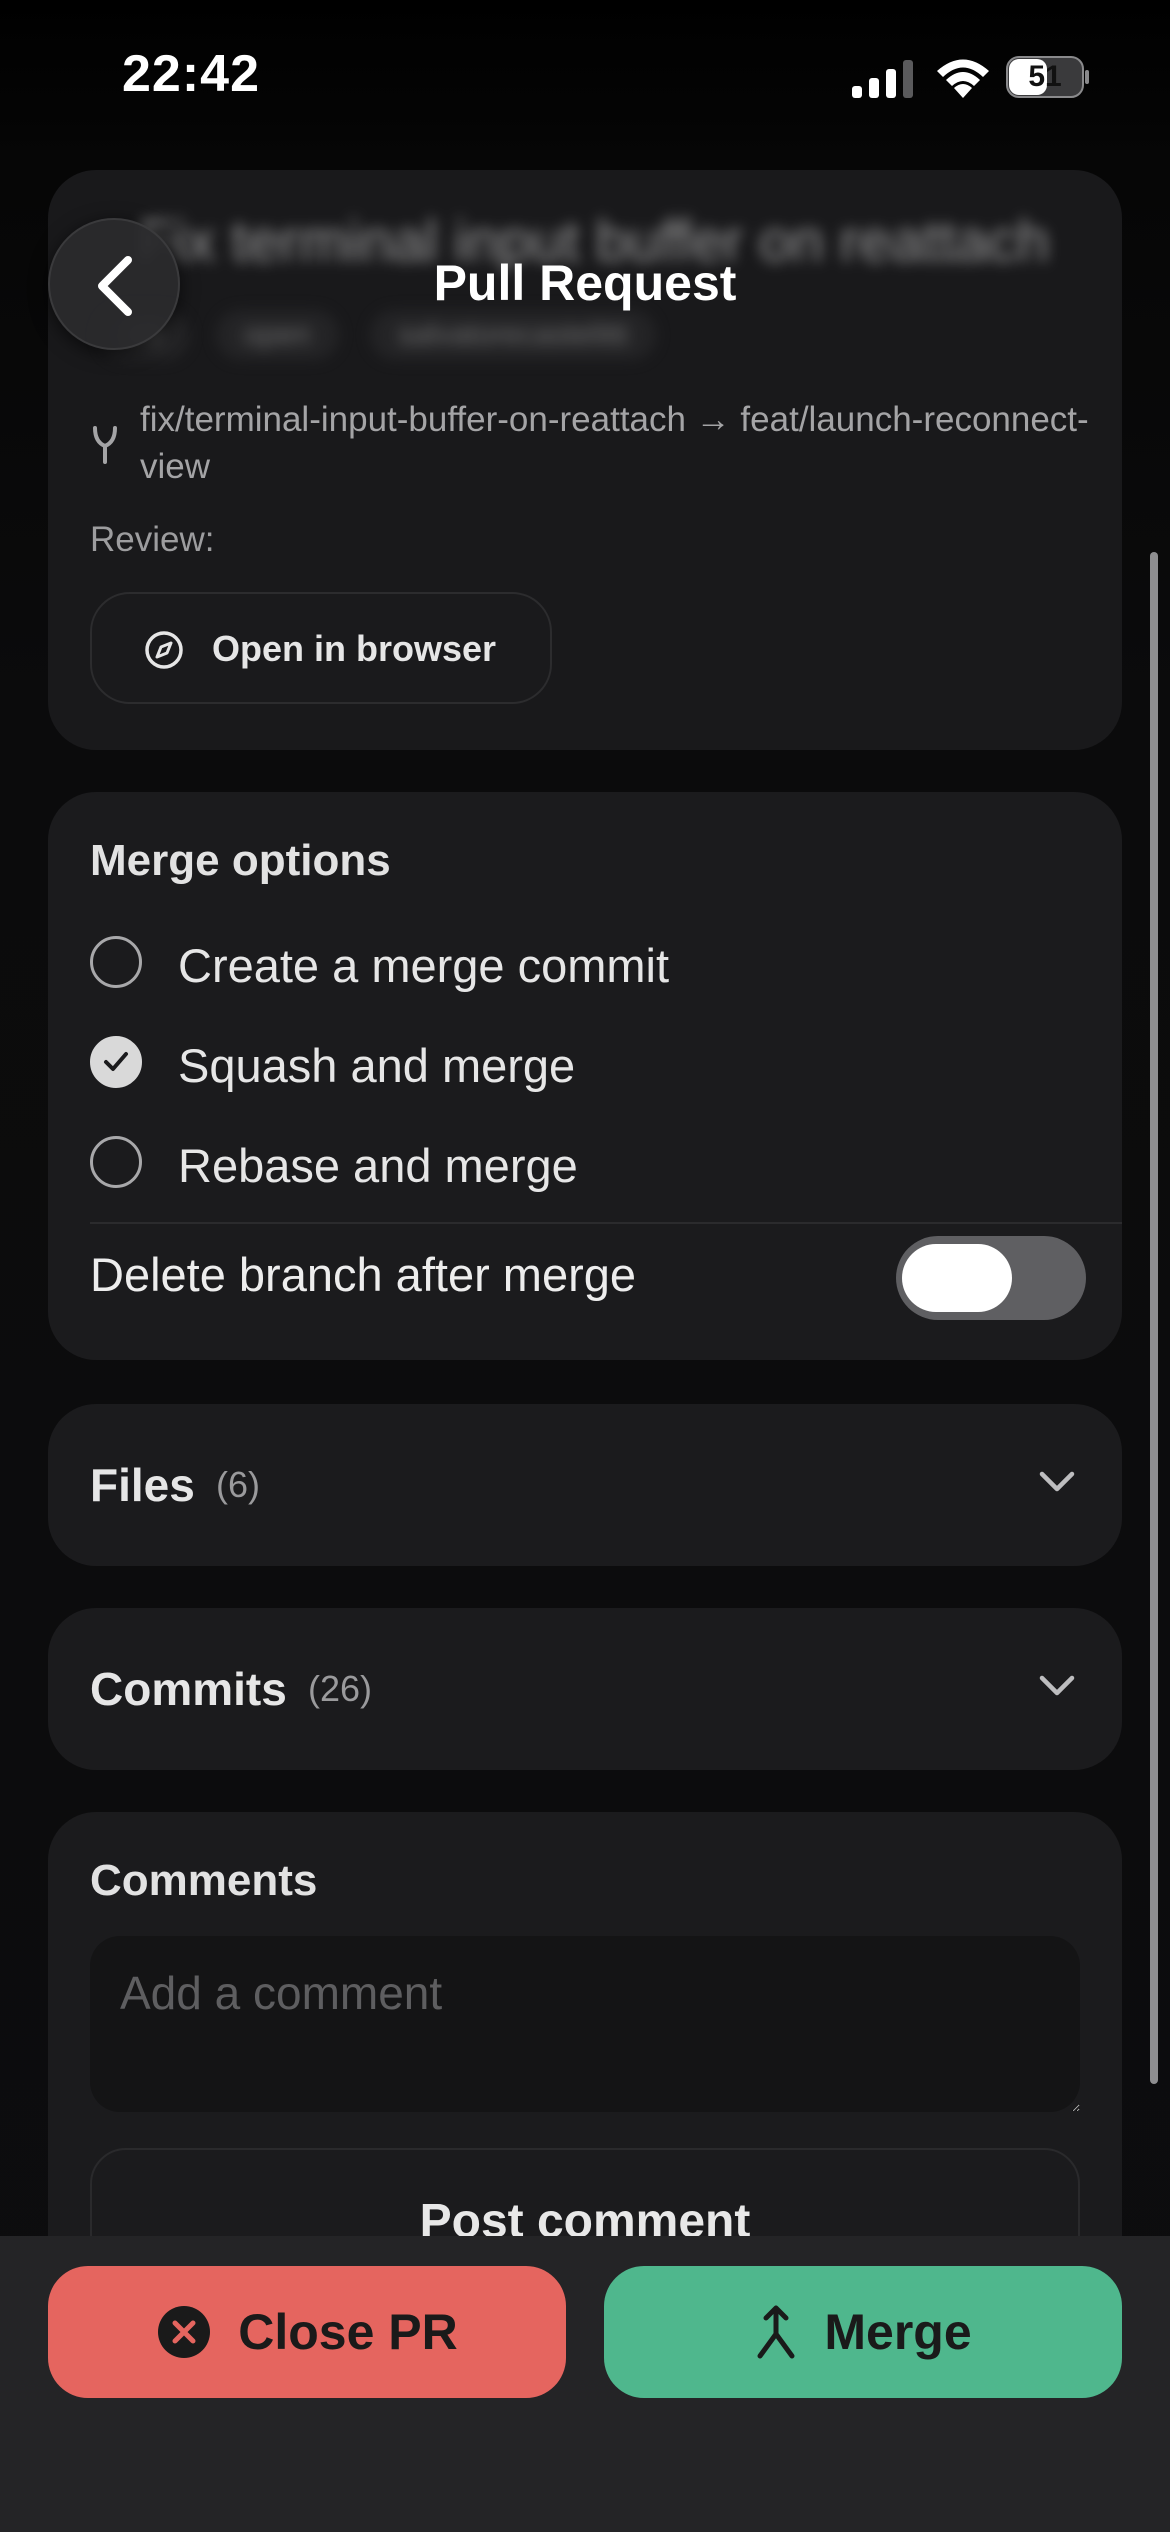  Describe the element at coordinates (957, 1278) in the screenshot. I see `toggle-knob` at that location.